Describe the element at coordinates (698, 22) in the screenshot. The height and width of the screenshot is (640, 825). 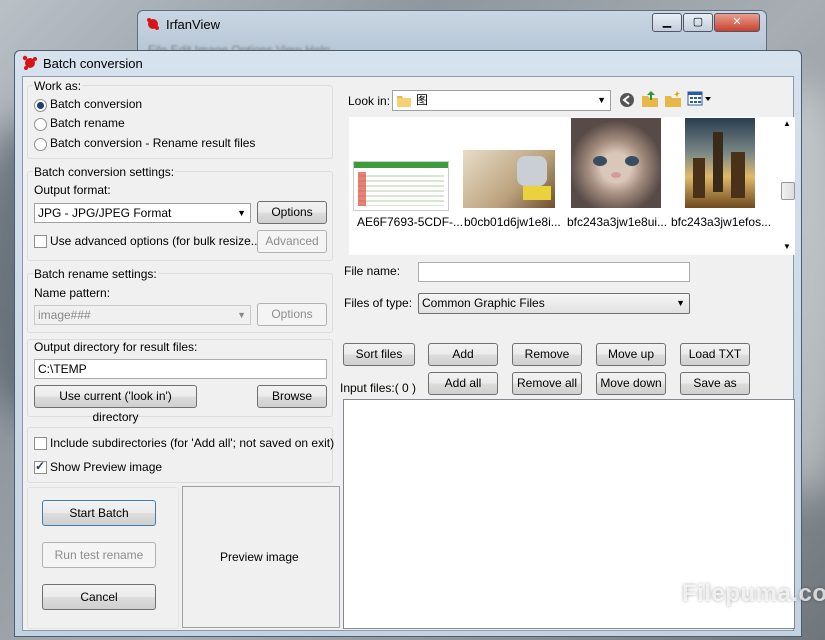
I see `maximize-button: ▢` at that location.